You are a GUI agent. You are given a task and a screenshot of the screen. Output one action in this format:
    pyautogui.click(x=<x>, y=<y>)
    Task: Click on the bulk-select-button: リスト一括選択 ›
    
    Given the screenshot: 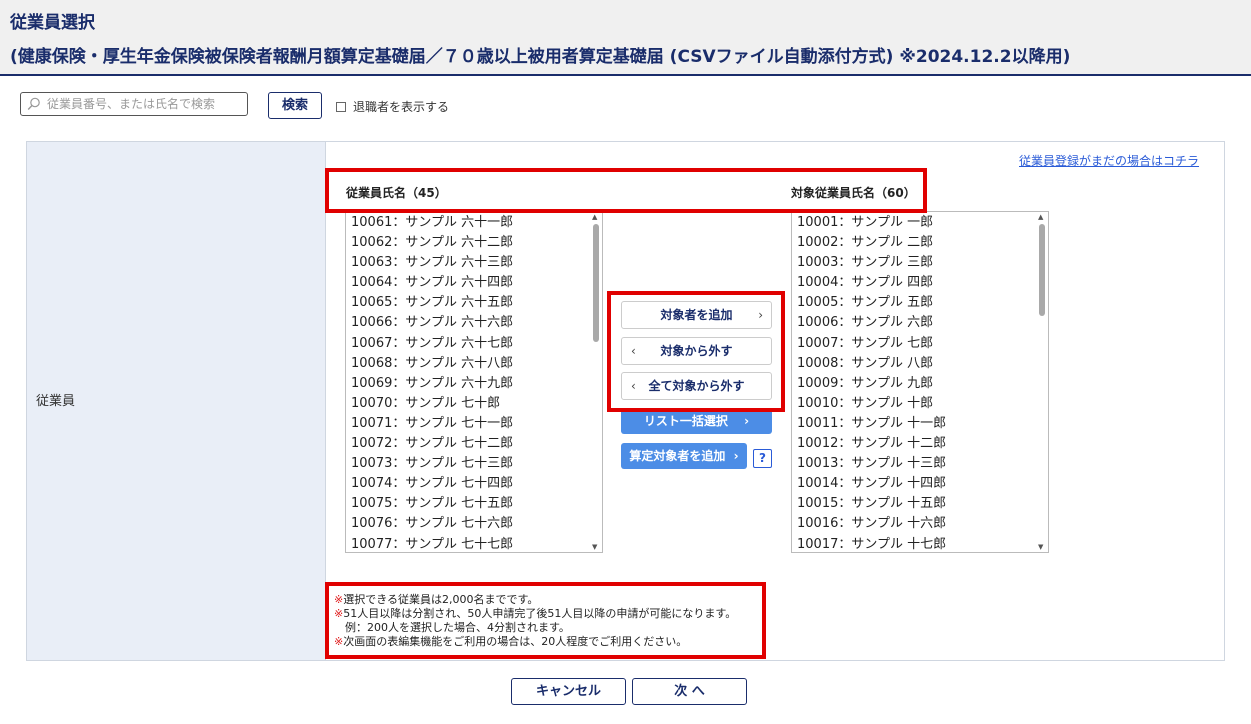 What is the action you would take?
    pyautogui.click(x=696, y=421)
    